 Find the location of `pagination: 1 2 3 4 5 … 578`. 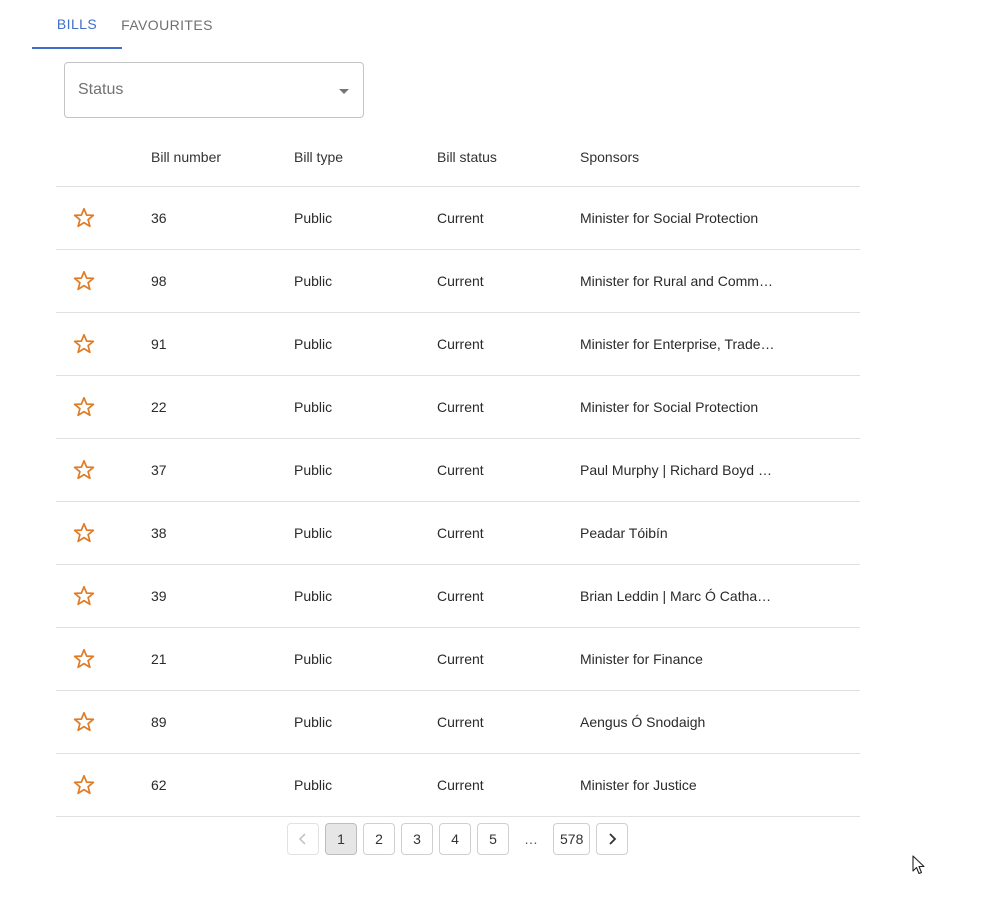

pagination: 1 2 3 4 5 … 578 is located at coordinates (460, 839).